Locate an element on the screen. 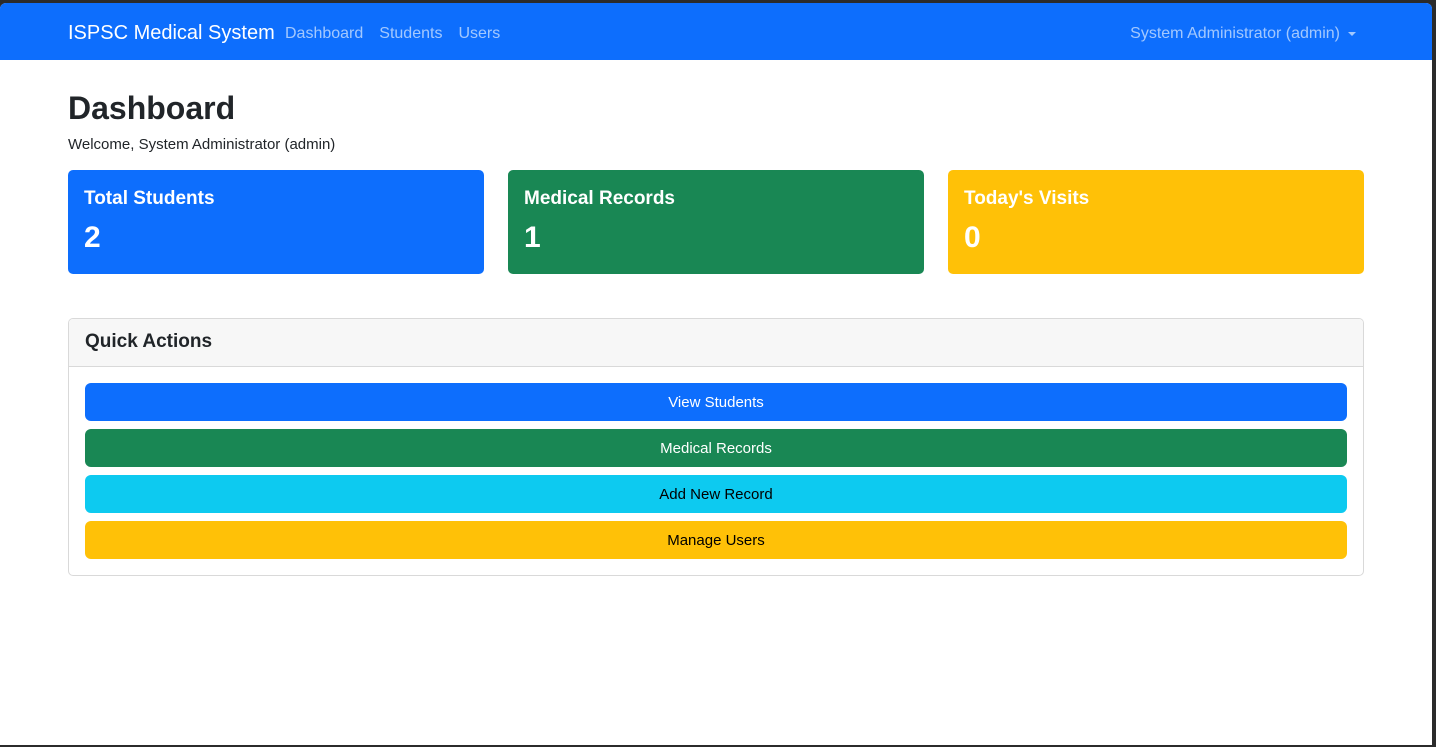 Image resolution: width=1436 pixels, height=747 pixels. stat-card-todays-visits: Today's Visits 0 is located at coordinates (1156, 222).